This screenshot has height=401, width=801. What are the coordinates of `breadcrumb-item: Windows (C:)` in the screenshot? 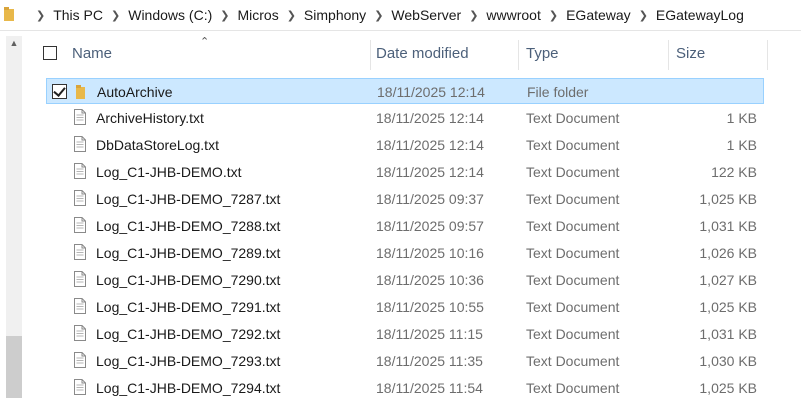 It's located at (170, 15).